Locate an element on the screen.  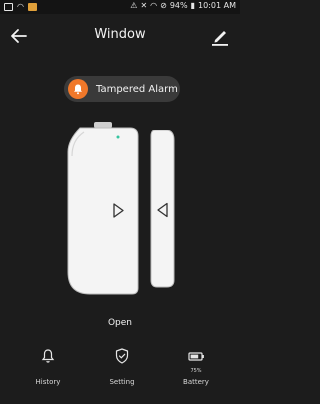
clock: 10:01 AM is located at coordinates (217, 5).